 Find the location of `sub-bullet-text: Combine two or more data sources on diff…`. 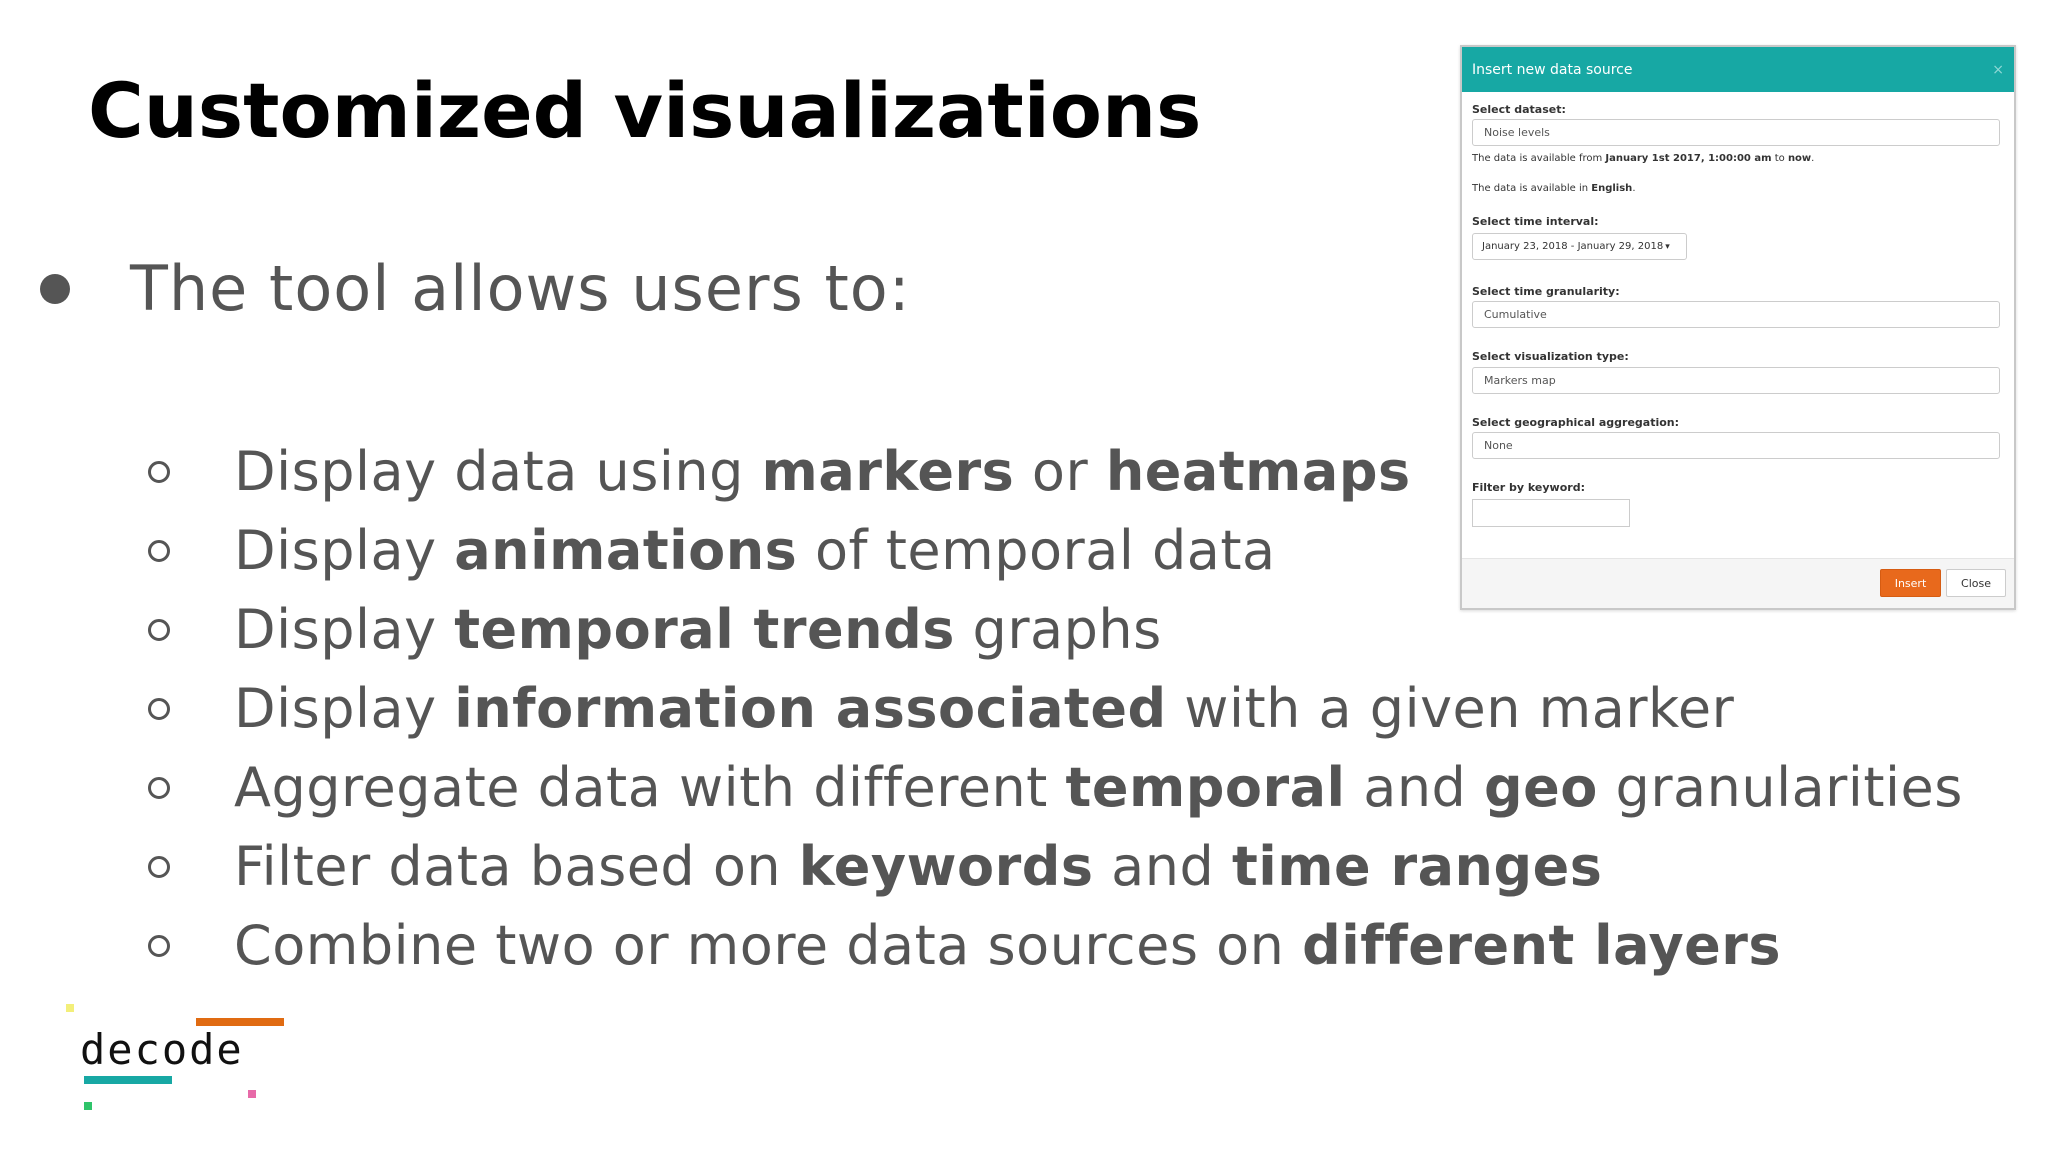

sub-bullet-text: Combine two or more data sources on diff… is located at coordinates (1007, 945).